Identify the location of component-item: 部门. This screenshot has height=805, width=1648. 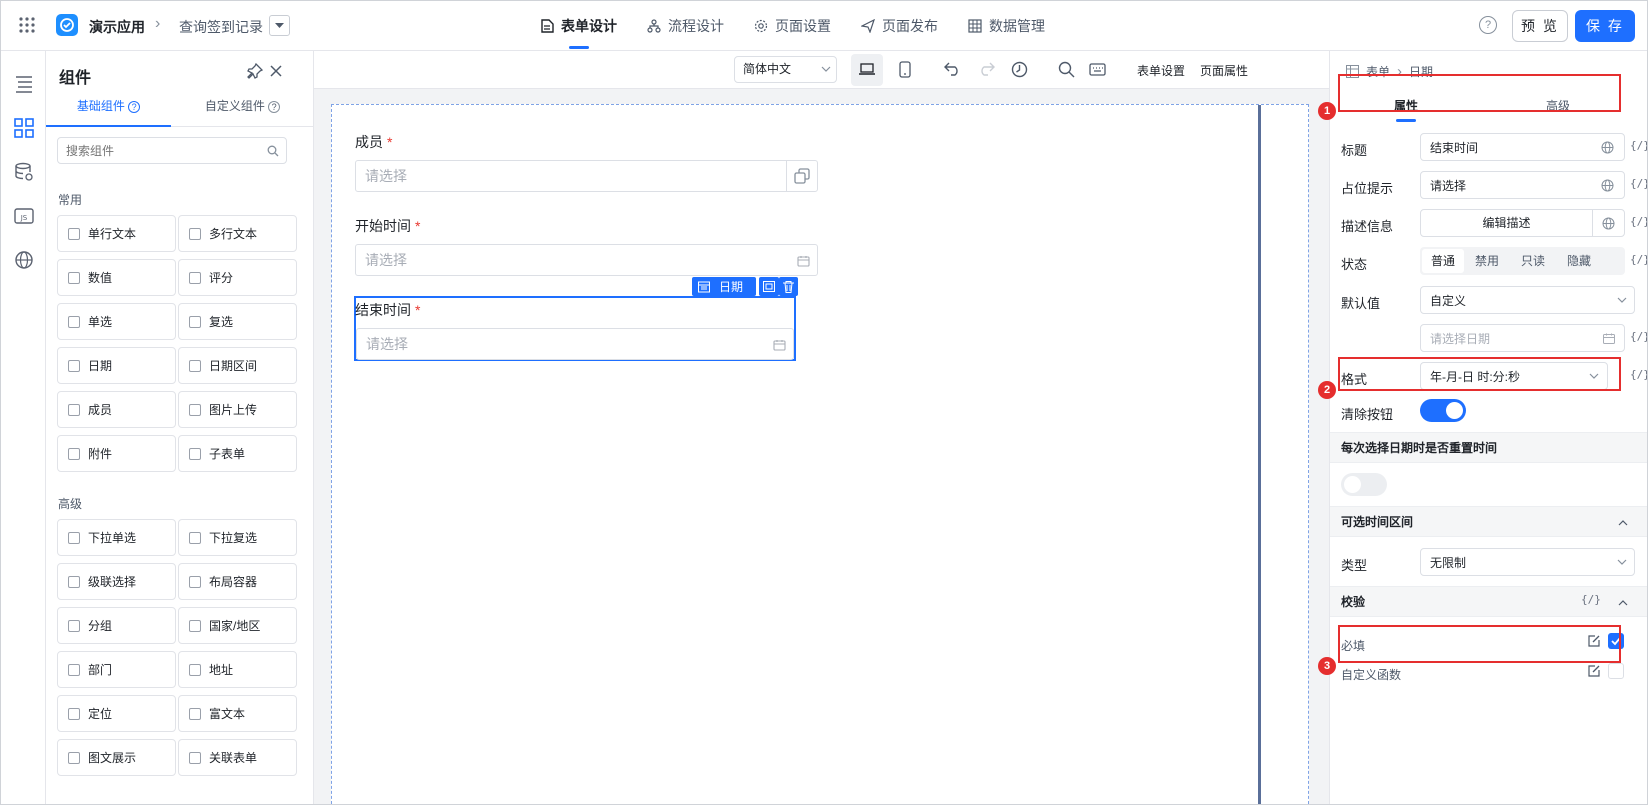
(116, 669).